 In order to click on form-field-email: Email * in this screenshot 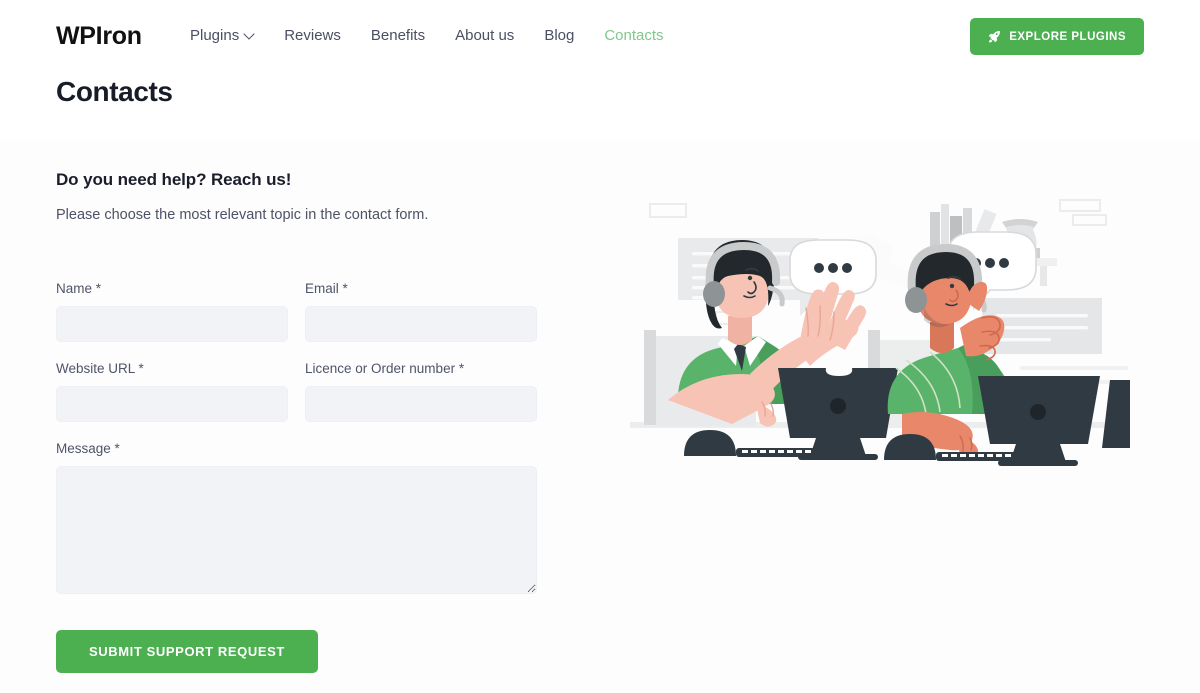, I will do `click(421, 311)`.